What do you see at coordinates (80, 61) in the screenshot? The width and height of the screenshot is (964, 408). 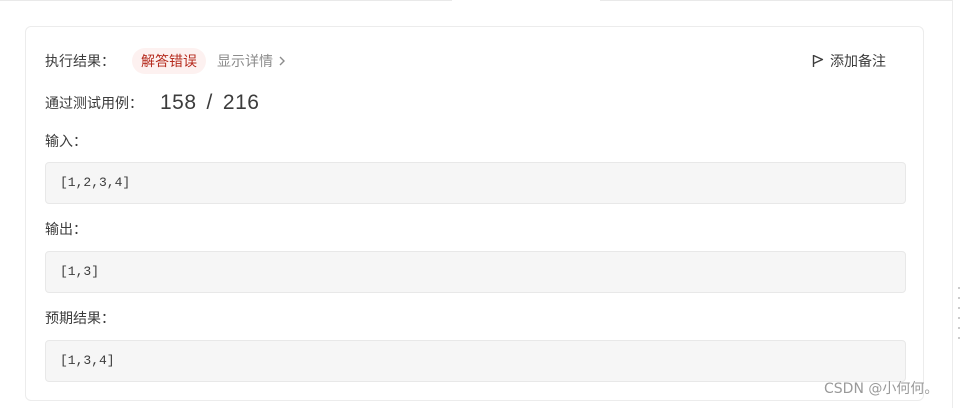 I see `result-label: 执行结果：` at bounding box center [80, 61].